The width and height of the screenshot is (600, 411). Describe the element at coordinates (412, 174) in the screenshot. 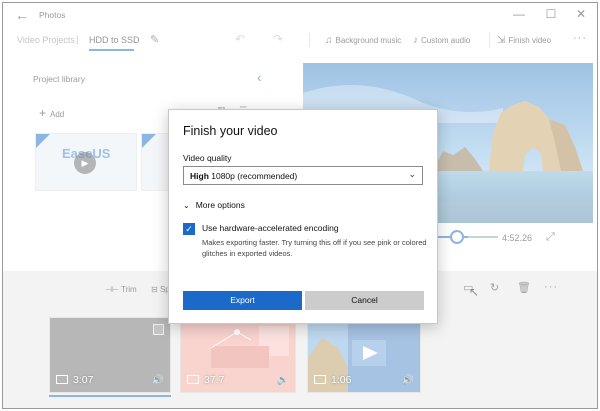

I see `chevron-down-icon: ⌄` at that location.